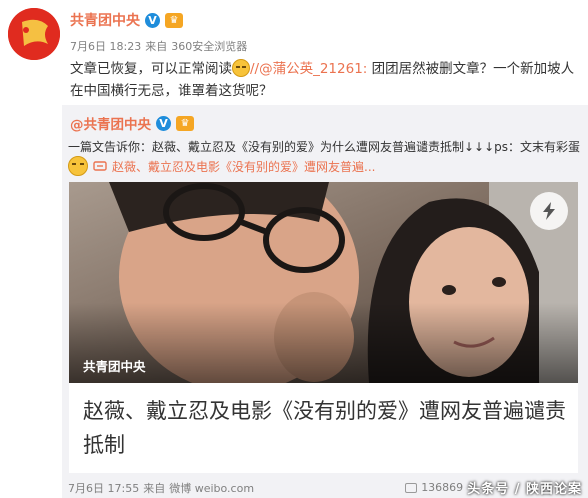  I want to click on repost-from-prefix: 来自, so click(154, 488).